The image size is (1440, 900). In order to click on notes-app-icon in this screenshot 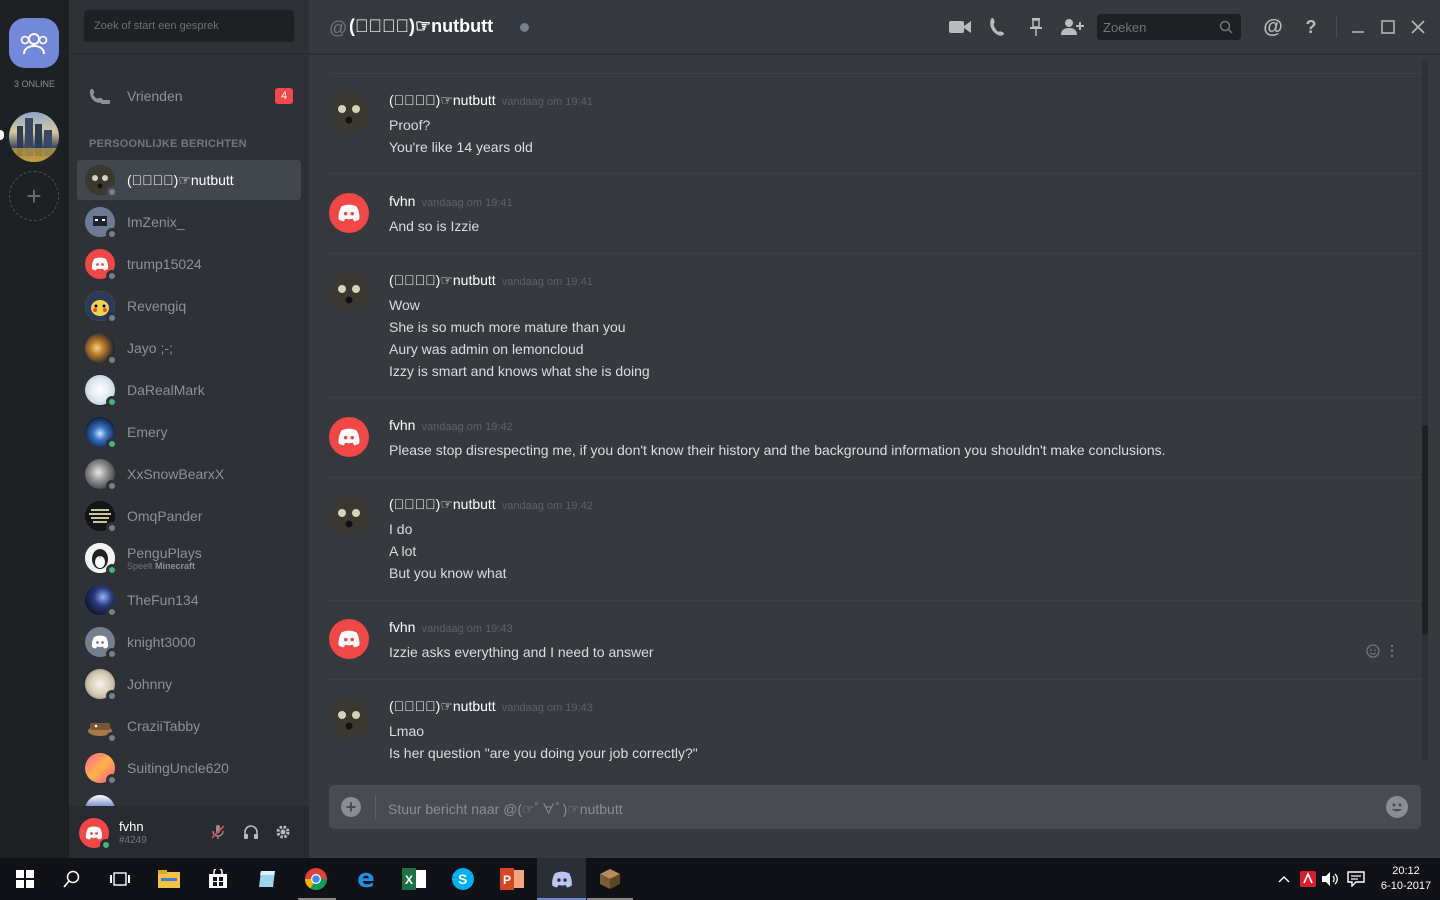, I will do `click(267, 879)`.